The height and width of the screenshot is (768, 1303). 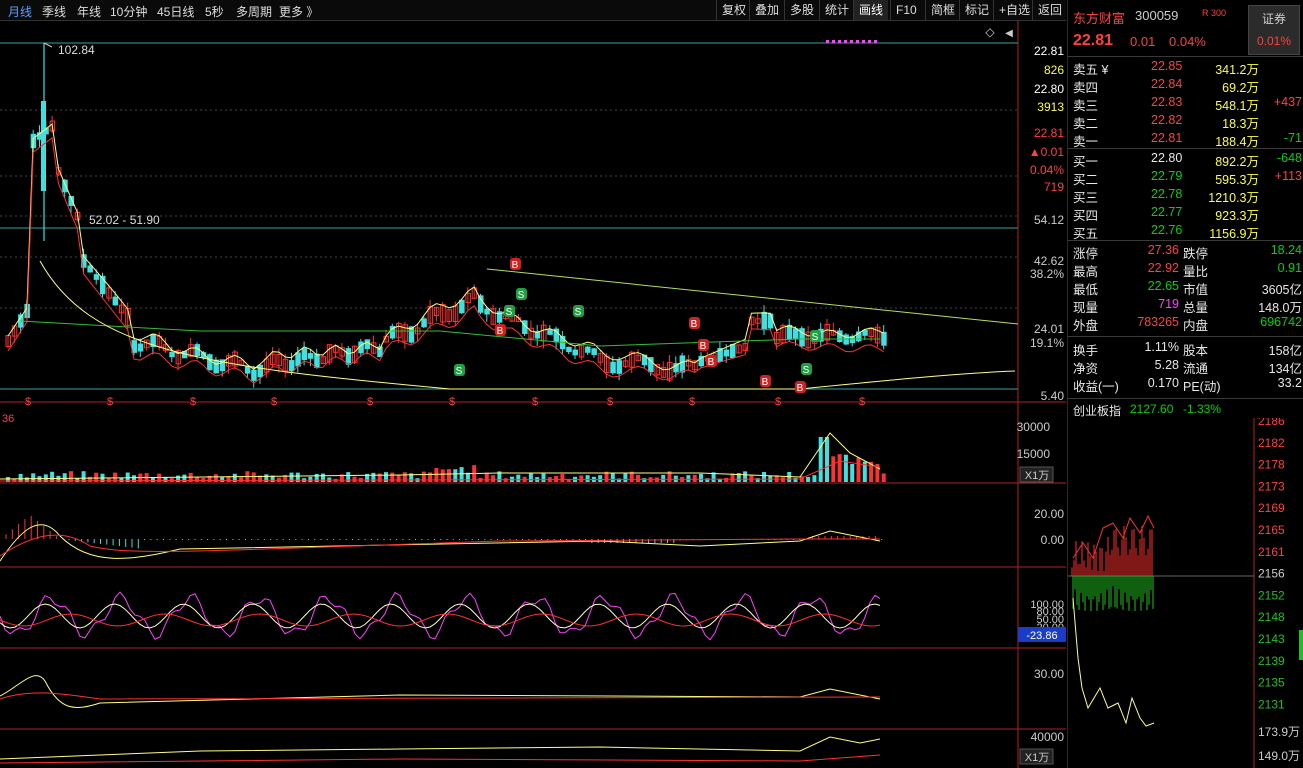 I want to click on stat-row: 净资 5.28 流通 134亿, so click(x=1185, y=366).